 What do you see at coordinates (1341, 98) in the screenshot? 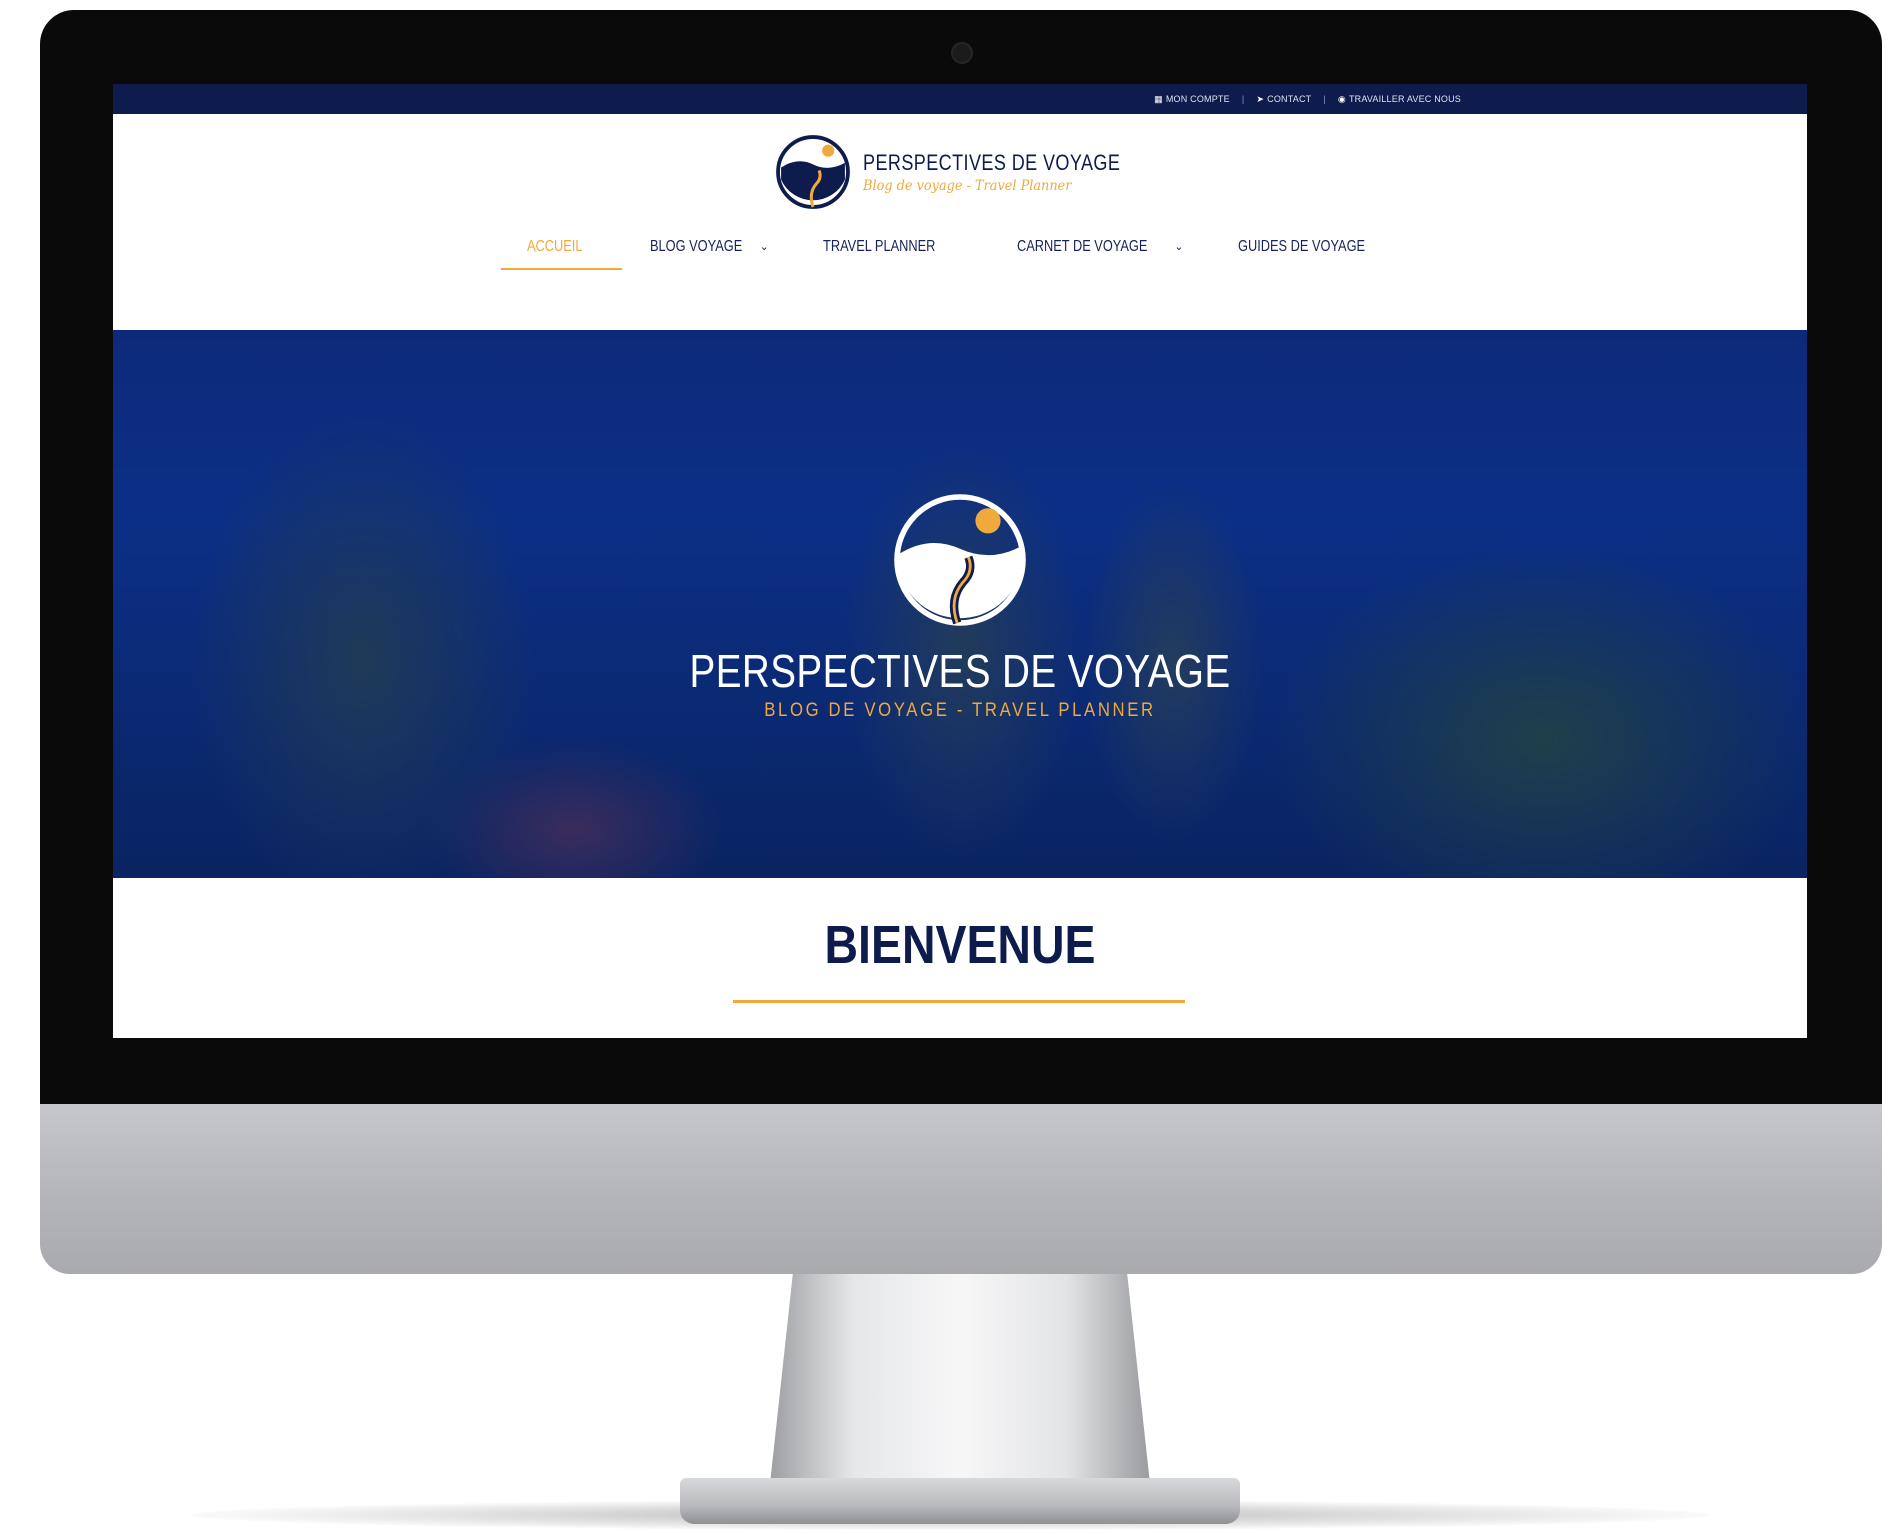
I see `globe-icon: ◉` at bounding box center [1341, 98].